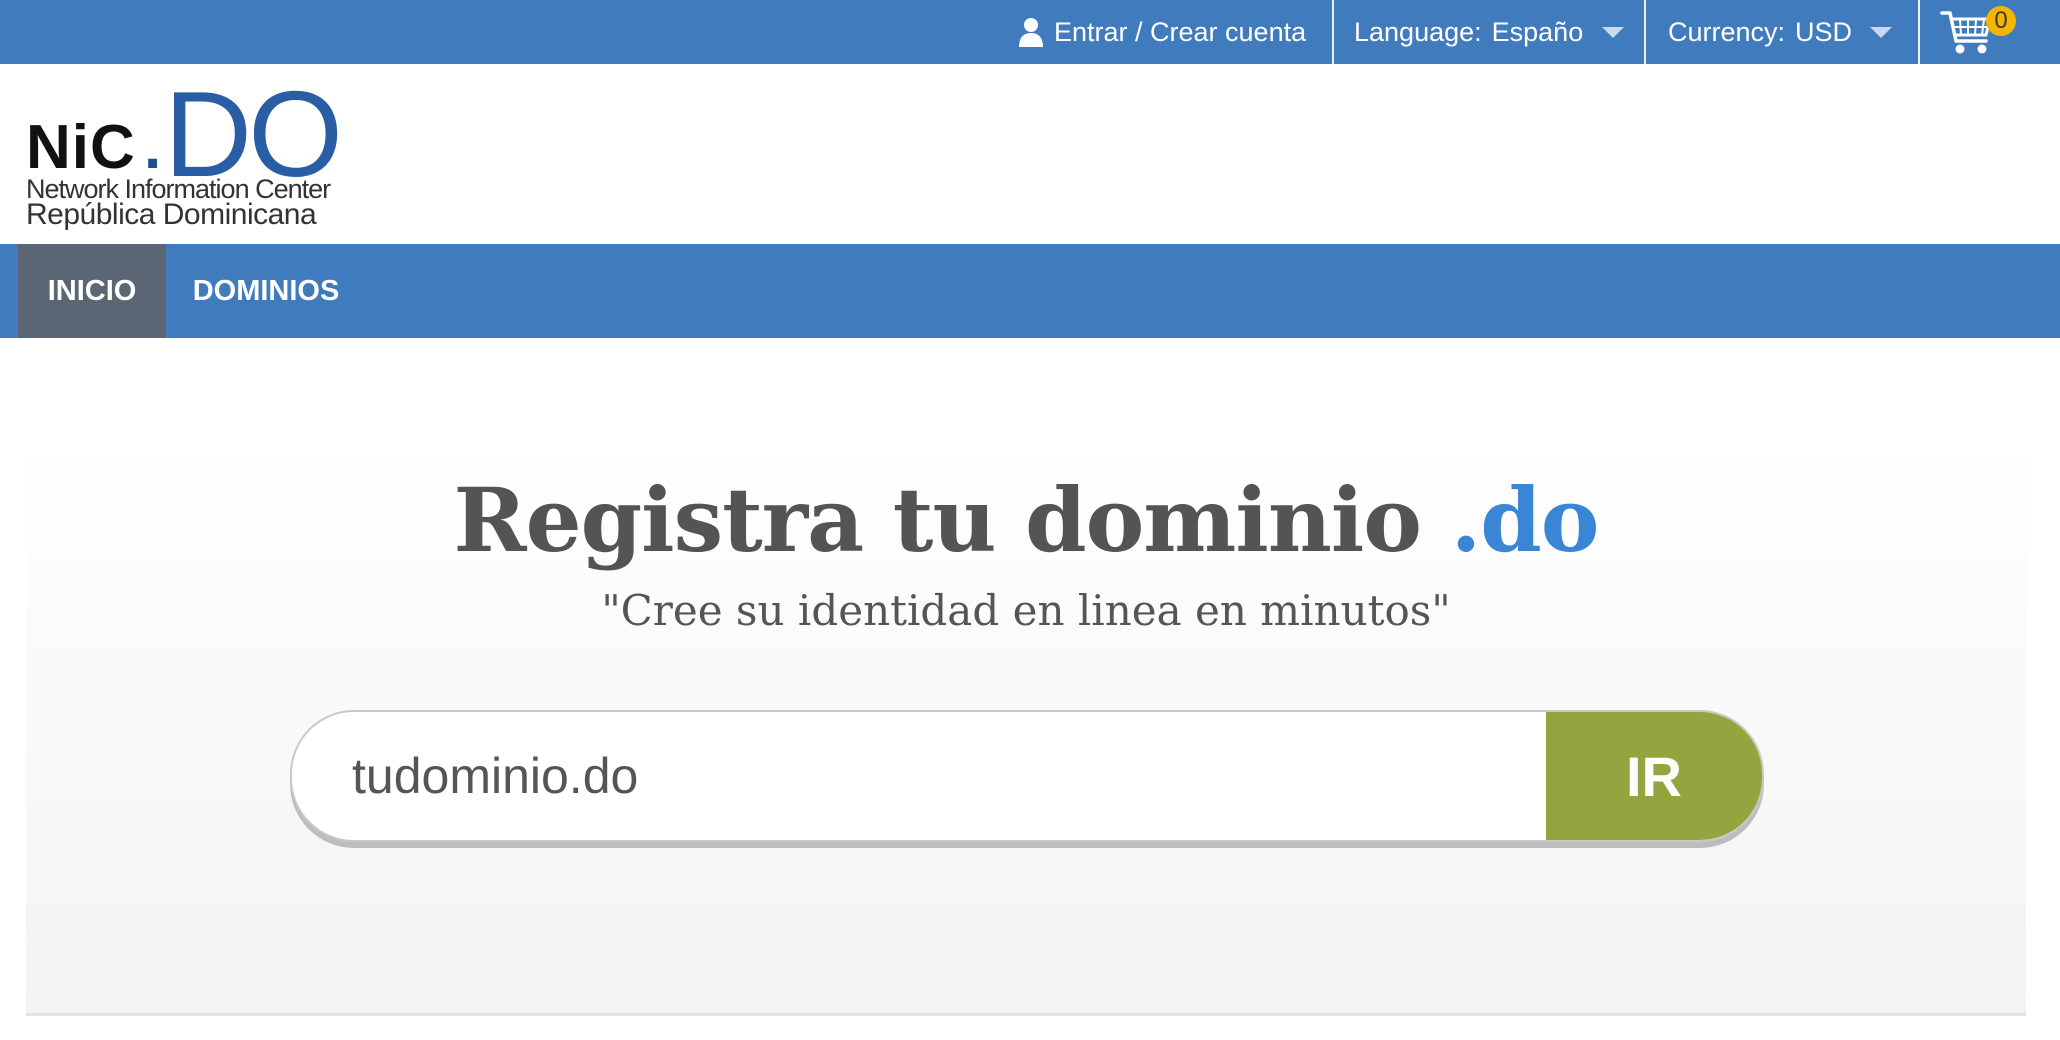  I want to click on language-value: Españo, so click(1537, 31).